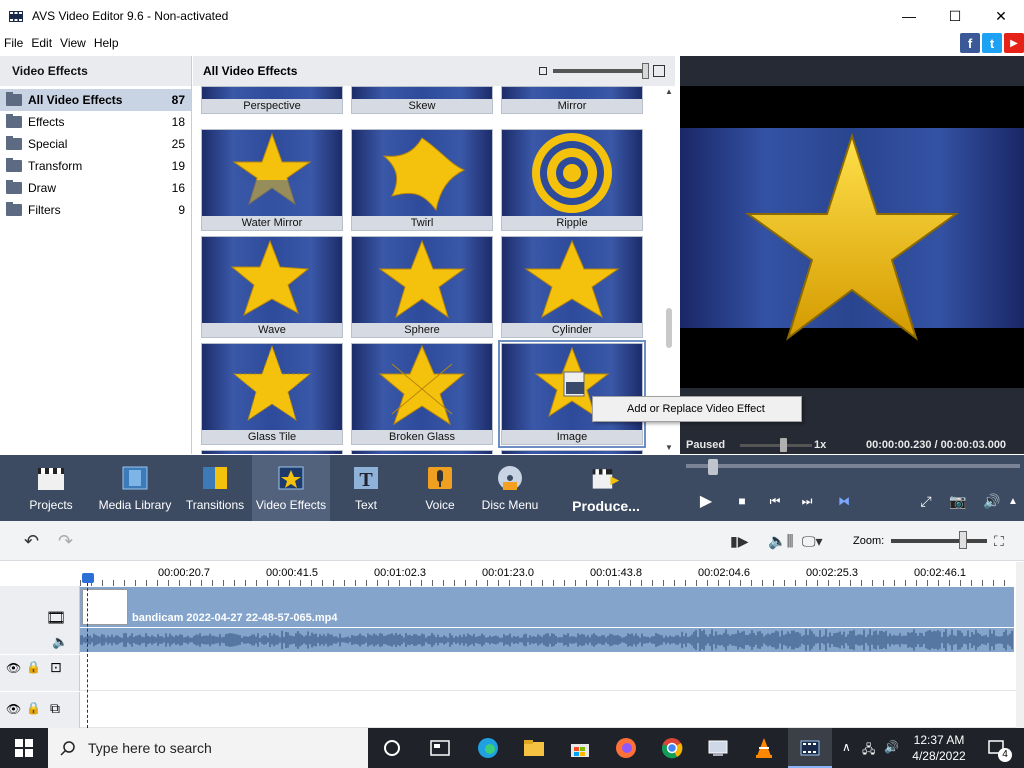  I want to click on category-special: Special 25, so click(95, 144).